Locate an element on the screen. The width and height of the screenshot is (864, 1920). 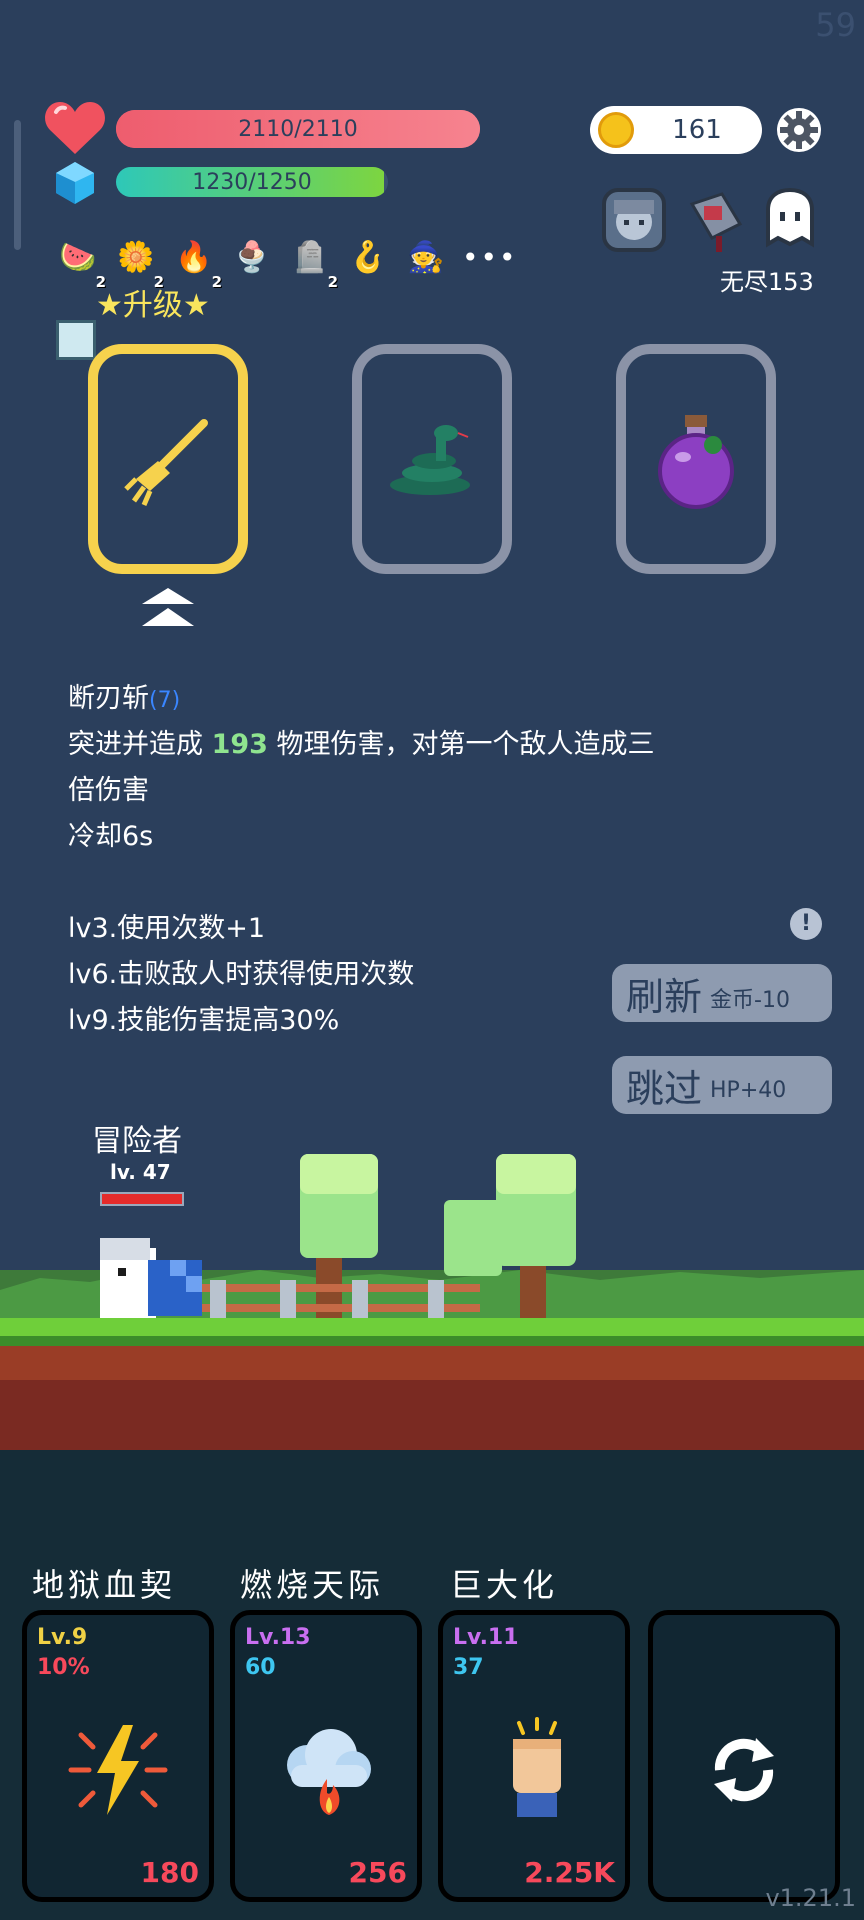
wizard-hat-icon: 🧙 is located at coordinates (426, 258).